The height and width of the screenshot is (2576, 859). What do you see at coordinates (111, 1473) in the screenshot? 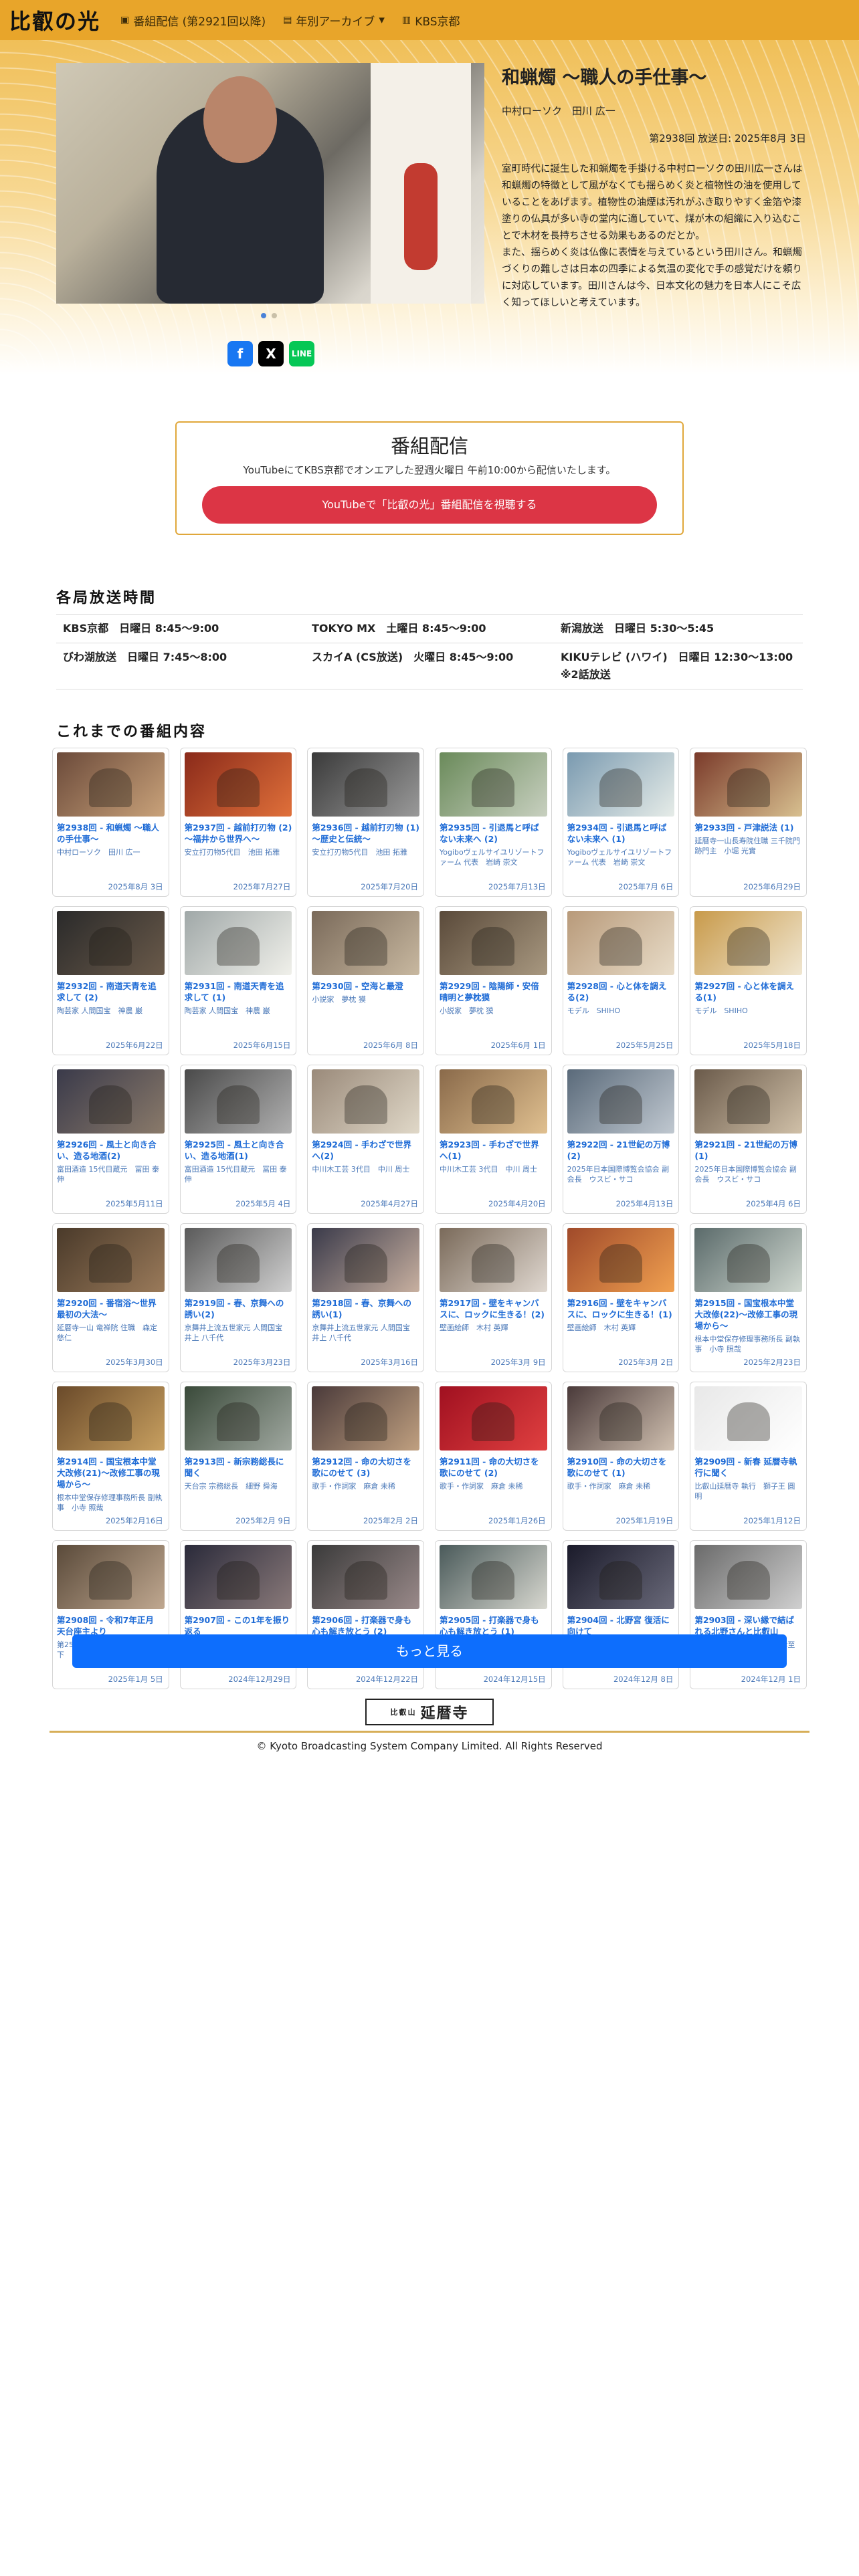
I see `episode-card-title: 第2914回 - 国宝根本中堂大改修(21)〜改修工事の現場から〜` at bounding box center [111, 1473].